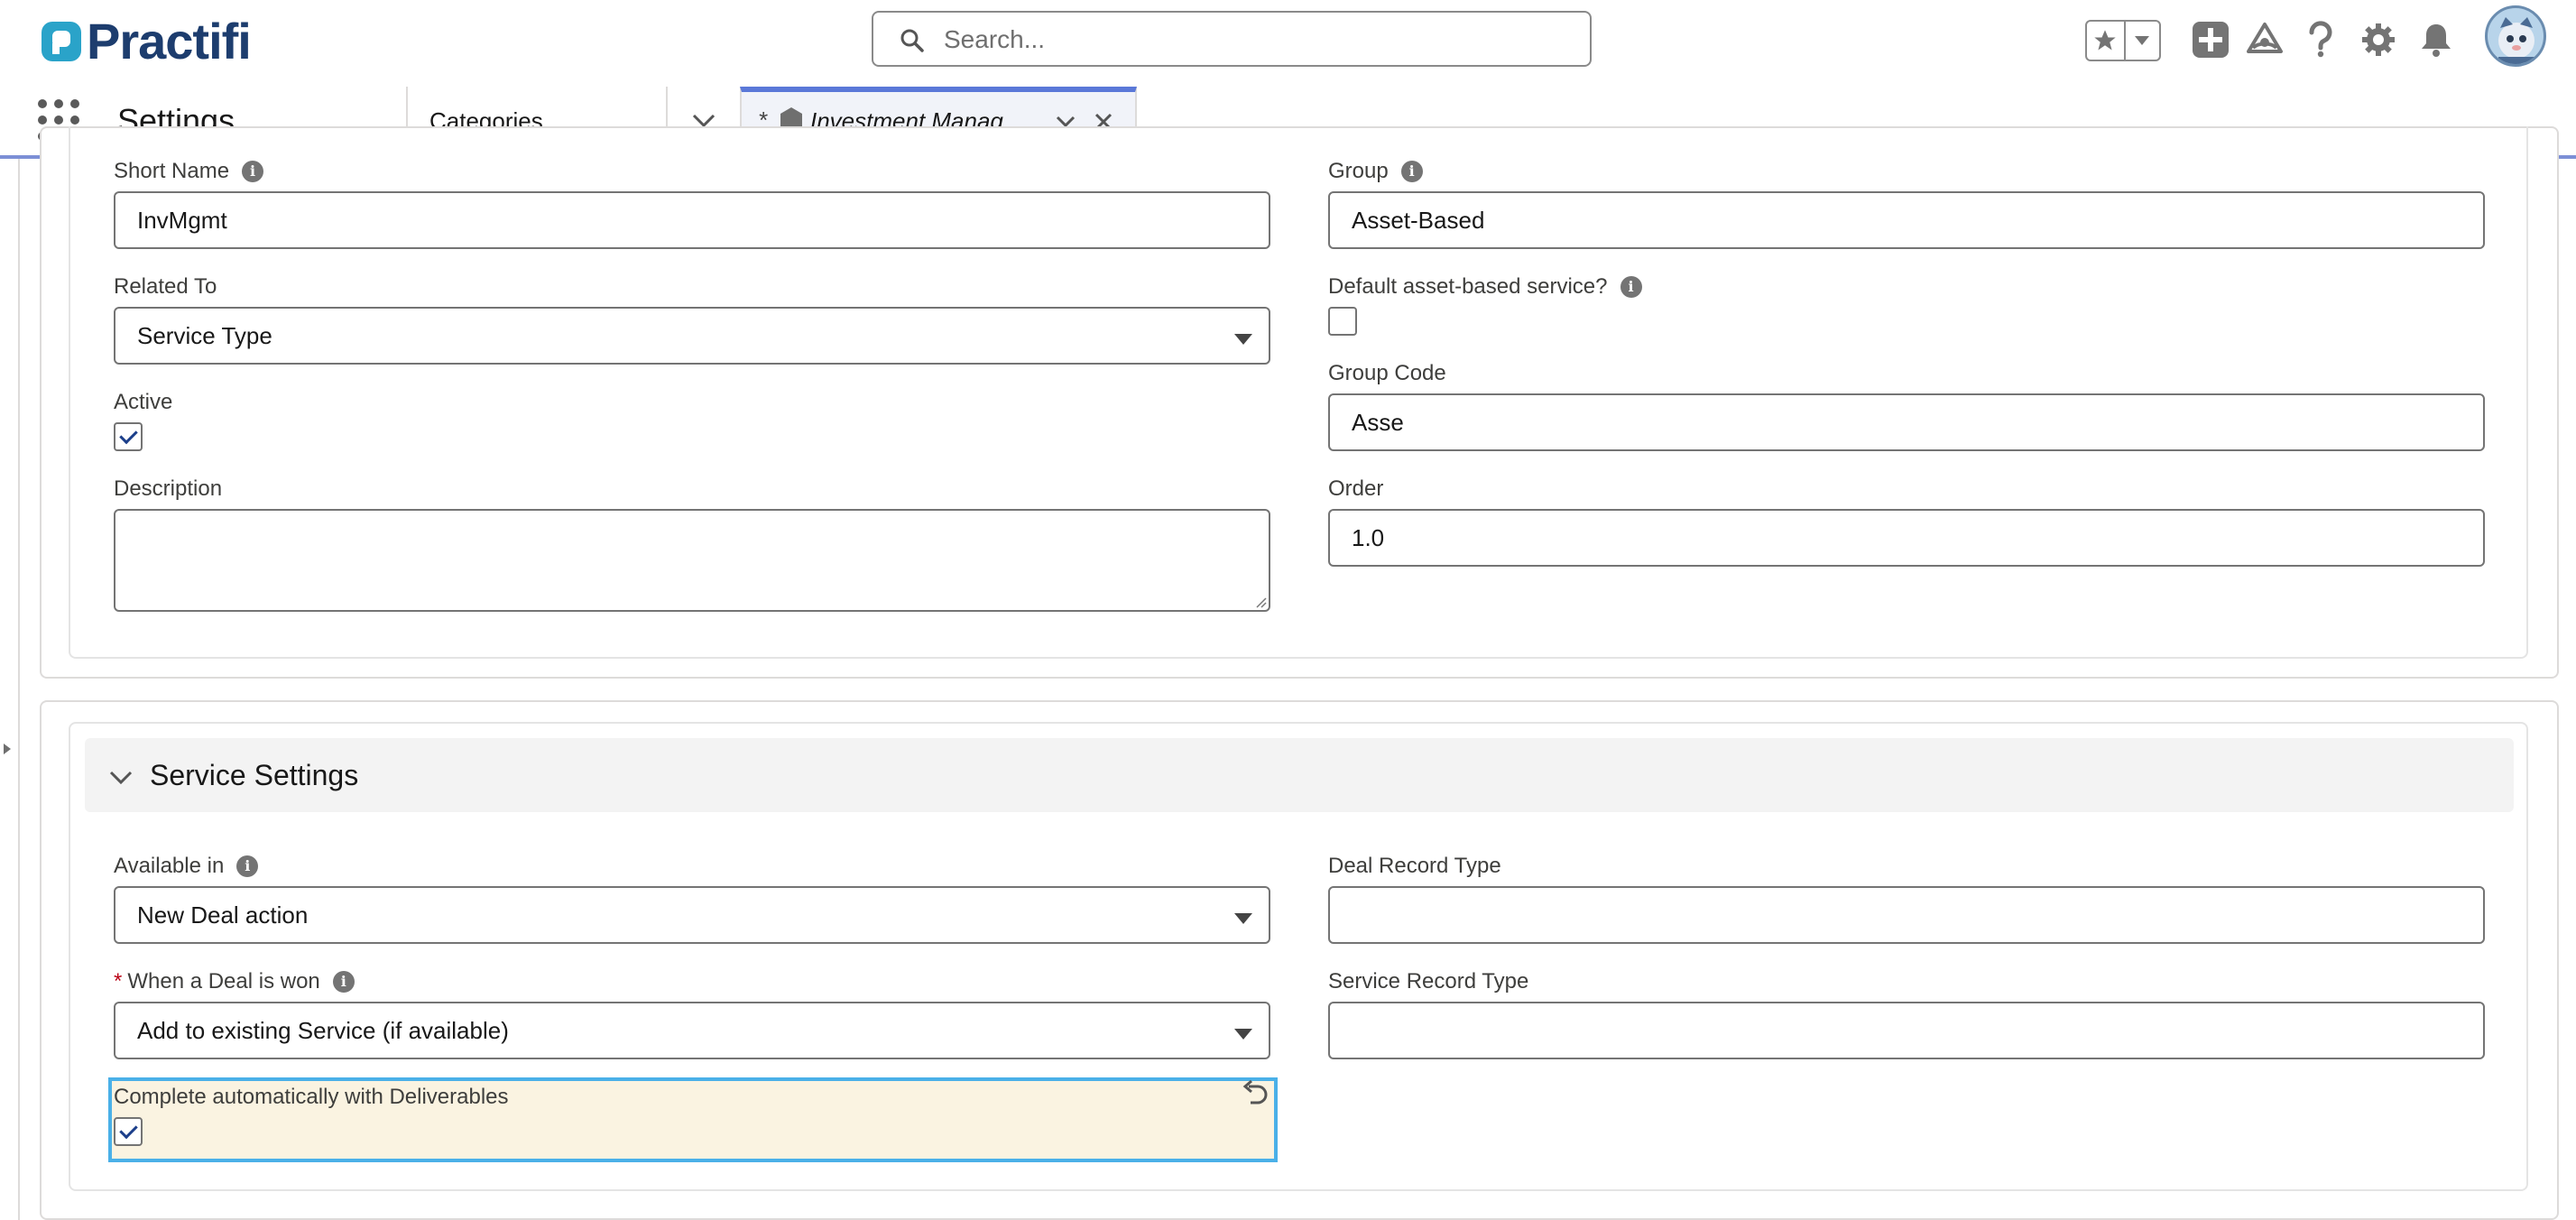 The height and width of the screenshot is (1220, 2576). What do you see at coordinates (1428, 981) in the screenshot?
I see `service-record-type-label: Service Record Type` at bounding box center [1428, 981].